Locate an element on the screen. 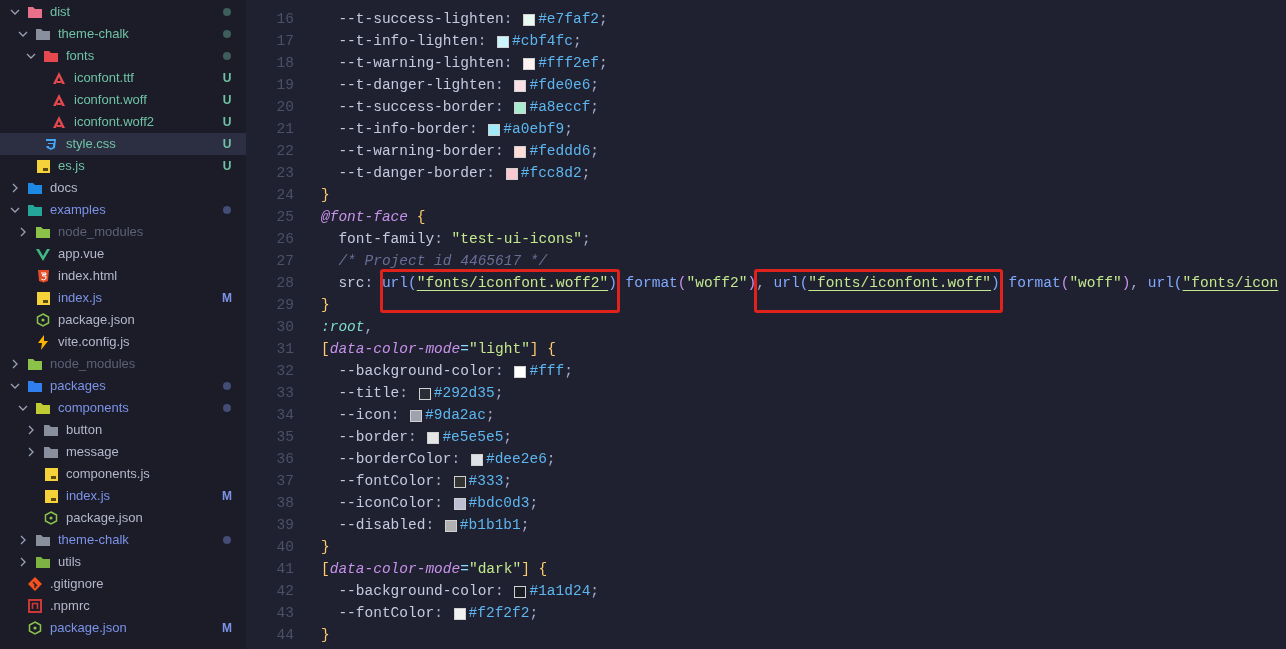 The width and height of the screenshot is (1286, 649). code-token: = is located at coordinates (464, 570).